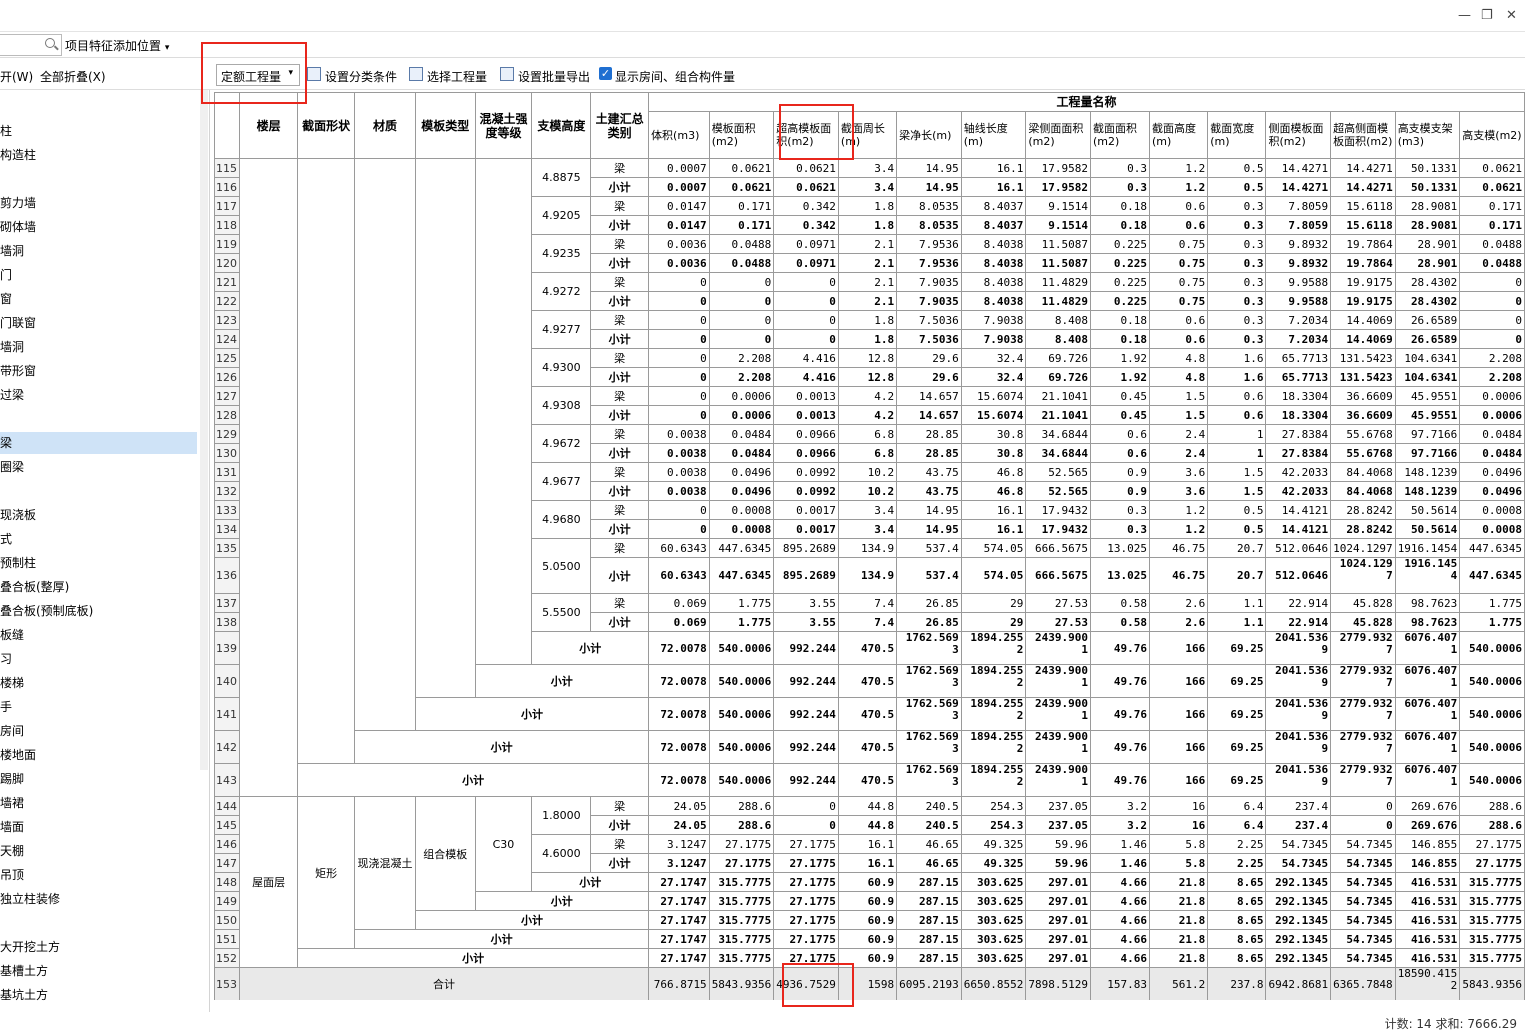 This screenshot has height=1032, width=1525. I want to click on value-cell: 0.0147, so click(679, 225).